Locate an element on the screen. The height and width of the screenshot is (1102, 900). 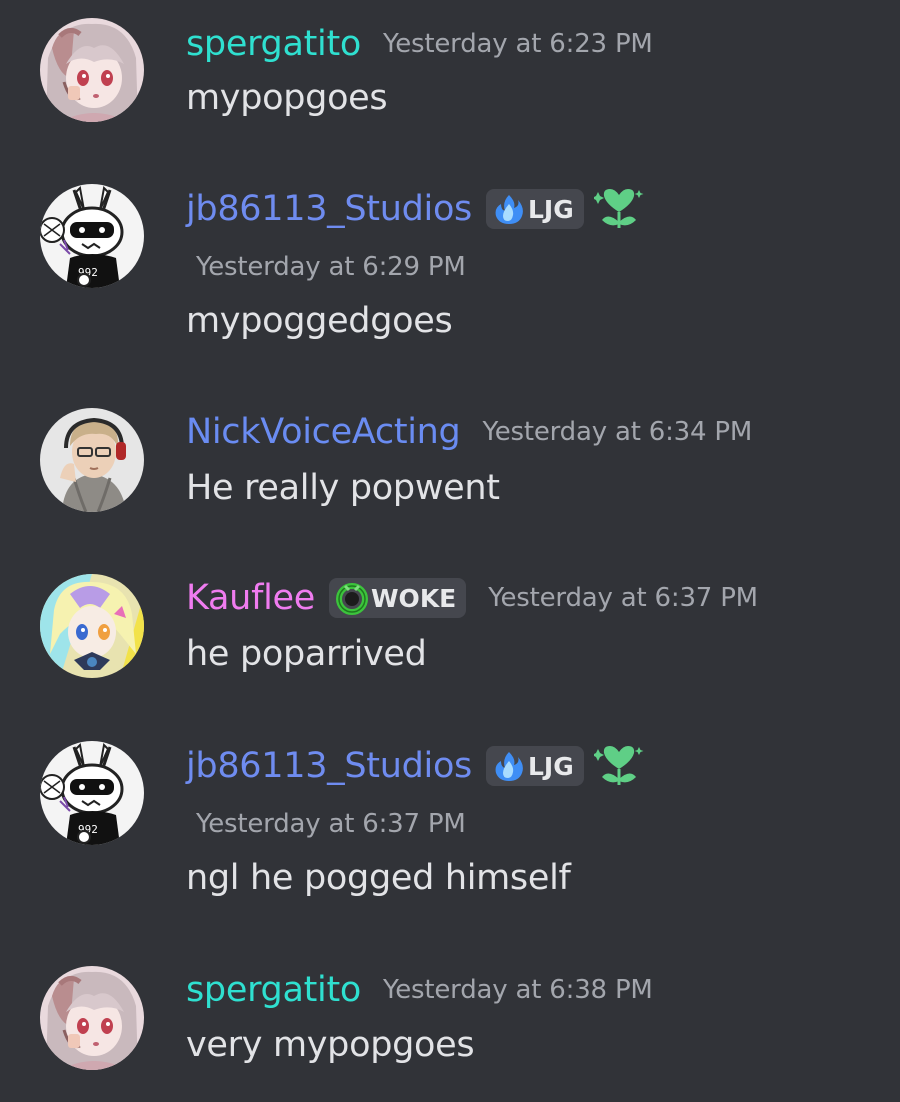
clan-tag-label: WOKE is located at coordinates (413, 598).